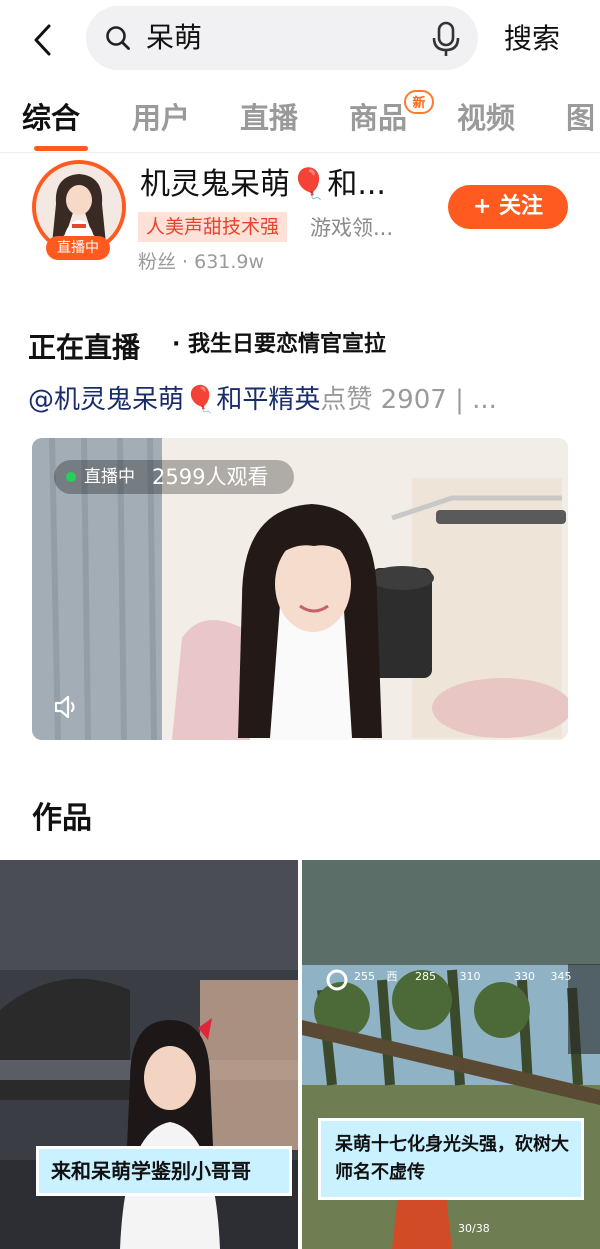  What do you see at coordinates (51, 118) in the screenshot?
I see `tab-comprehensive: 综合` at bounding box center [51, 118].